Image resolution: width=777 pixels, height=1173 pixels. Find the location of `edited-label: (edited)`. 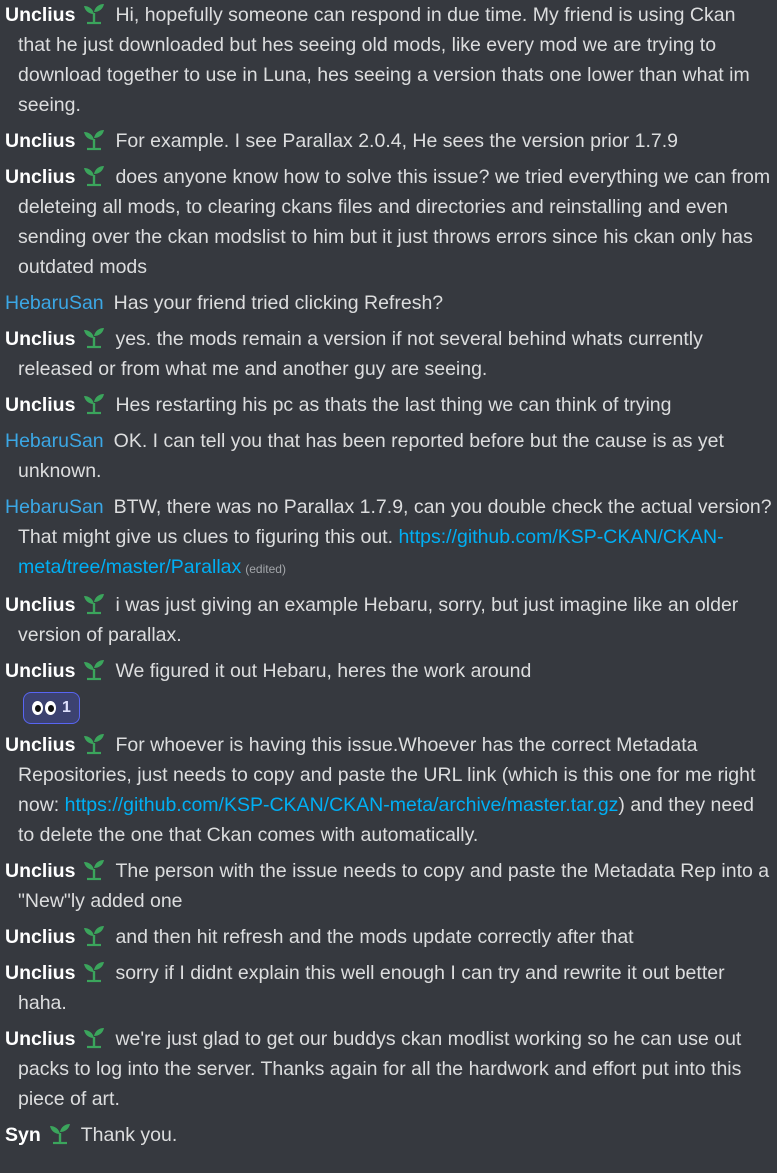

edited-label: (edited) is located at coordinates (265, 569).